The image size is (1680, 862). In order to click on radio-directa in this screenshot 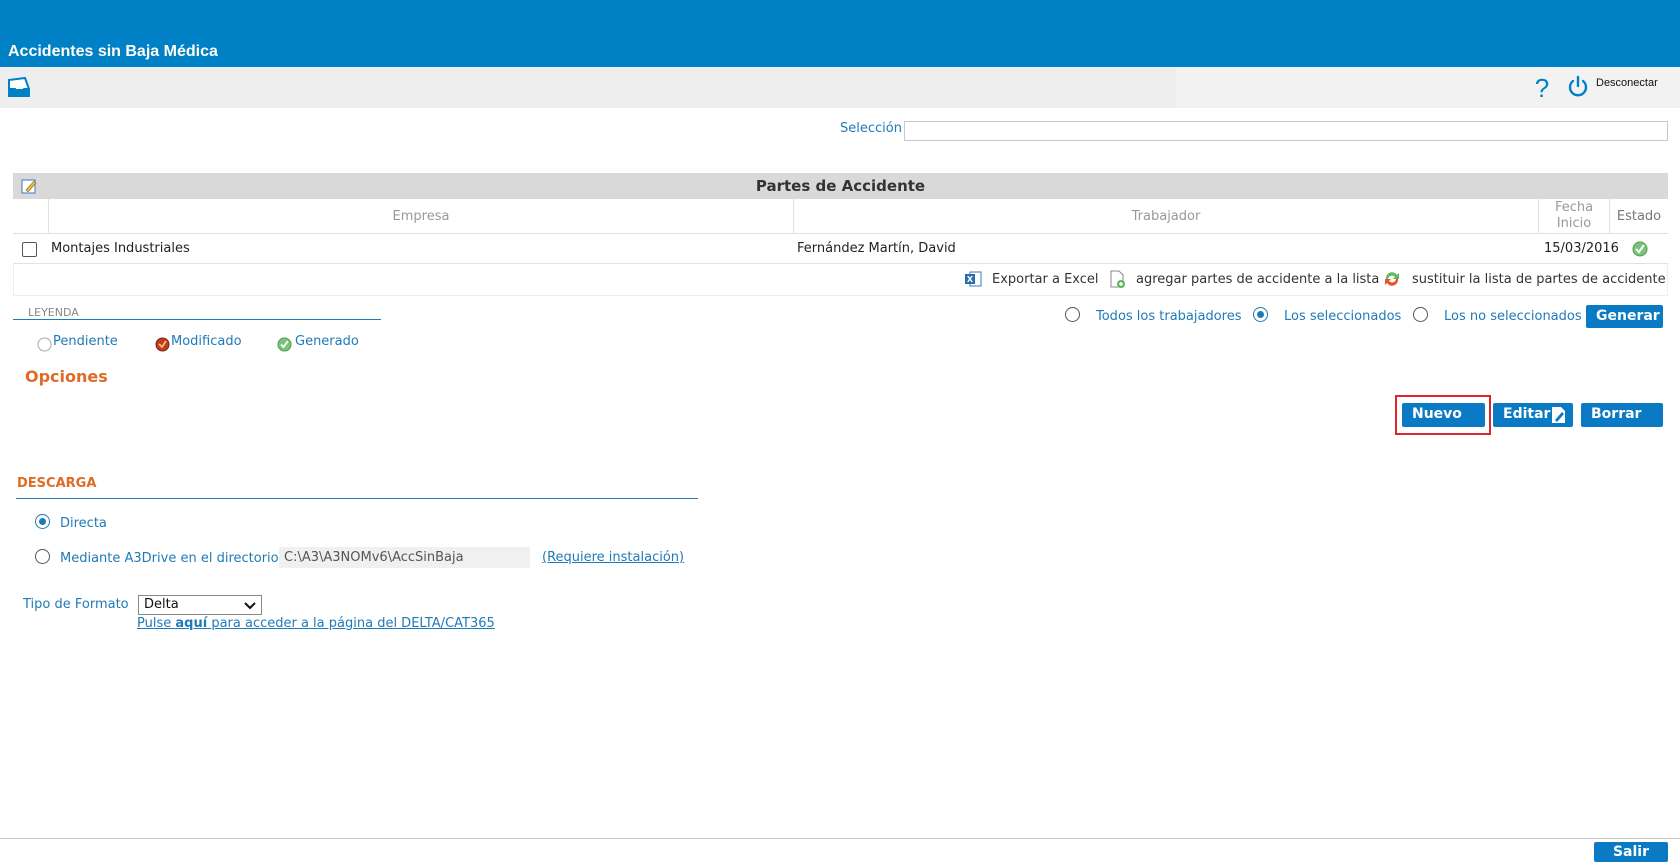, I will do `click(42, 521)`.